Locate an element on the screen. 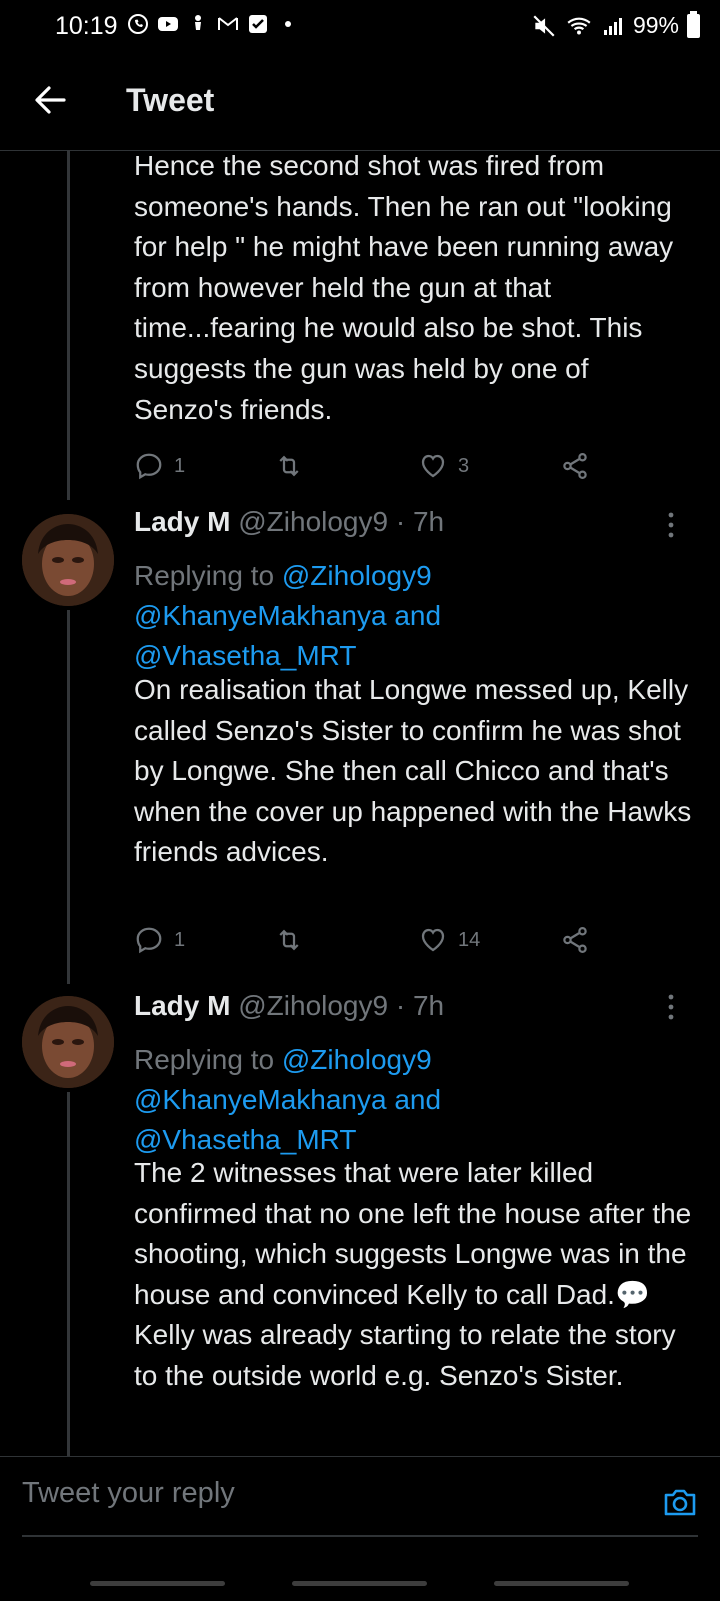 The height and width of the screenshot is (1601, 720). status-bar: 10:19 99% is located at coordinates (360, 27).